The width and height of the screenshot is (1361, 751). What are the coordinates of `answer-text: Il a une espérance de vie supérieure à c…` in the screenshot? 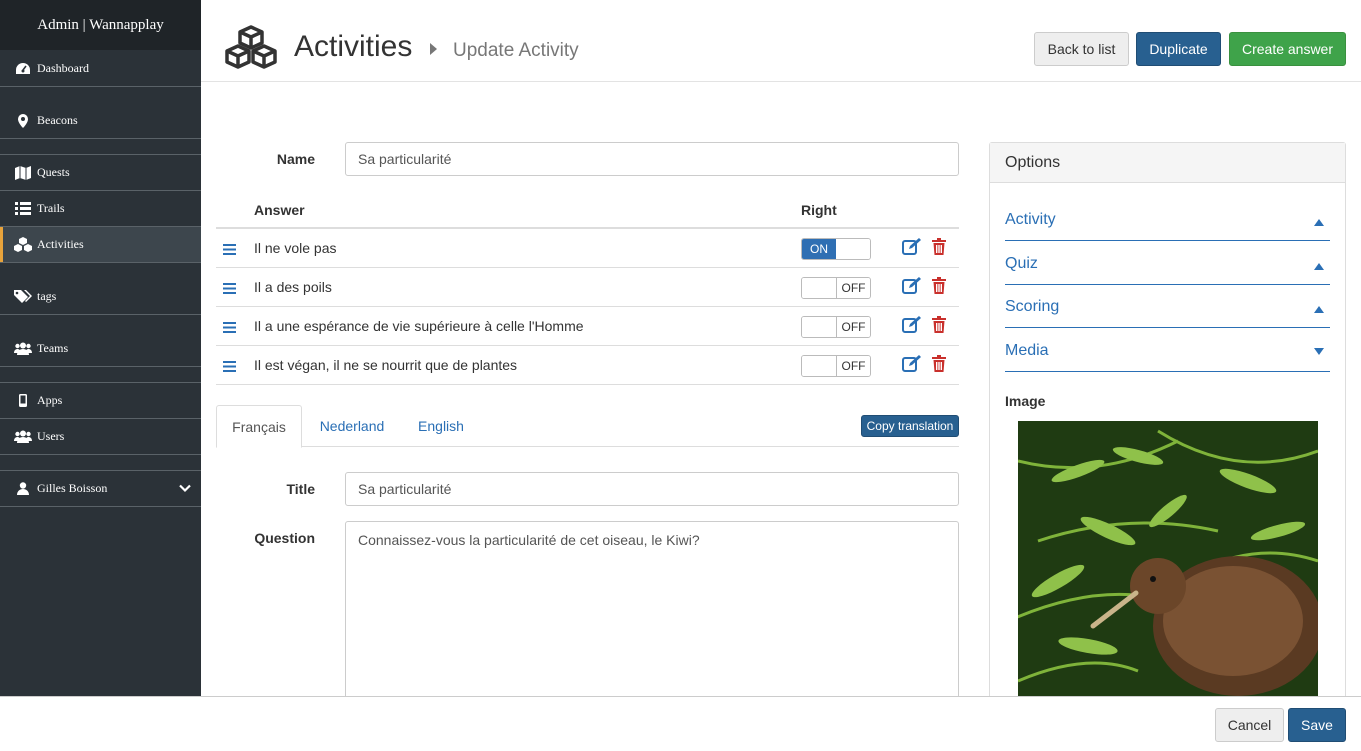 It's located at (419, 326).